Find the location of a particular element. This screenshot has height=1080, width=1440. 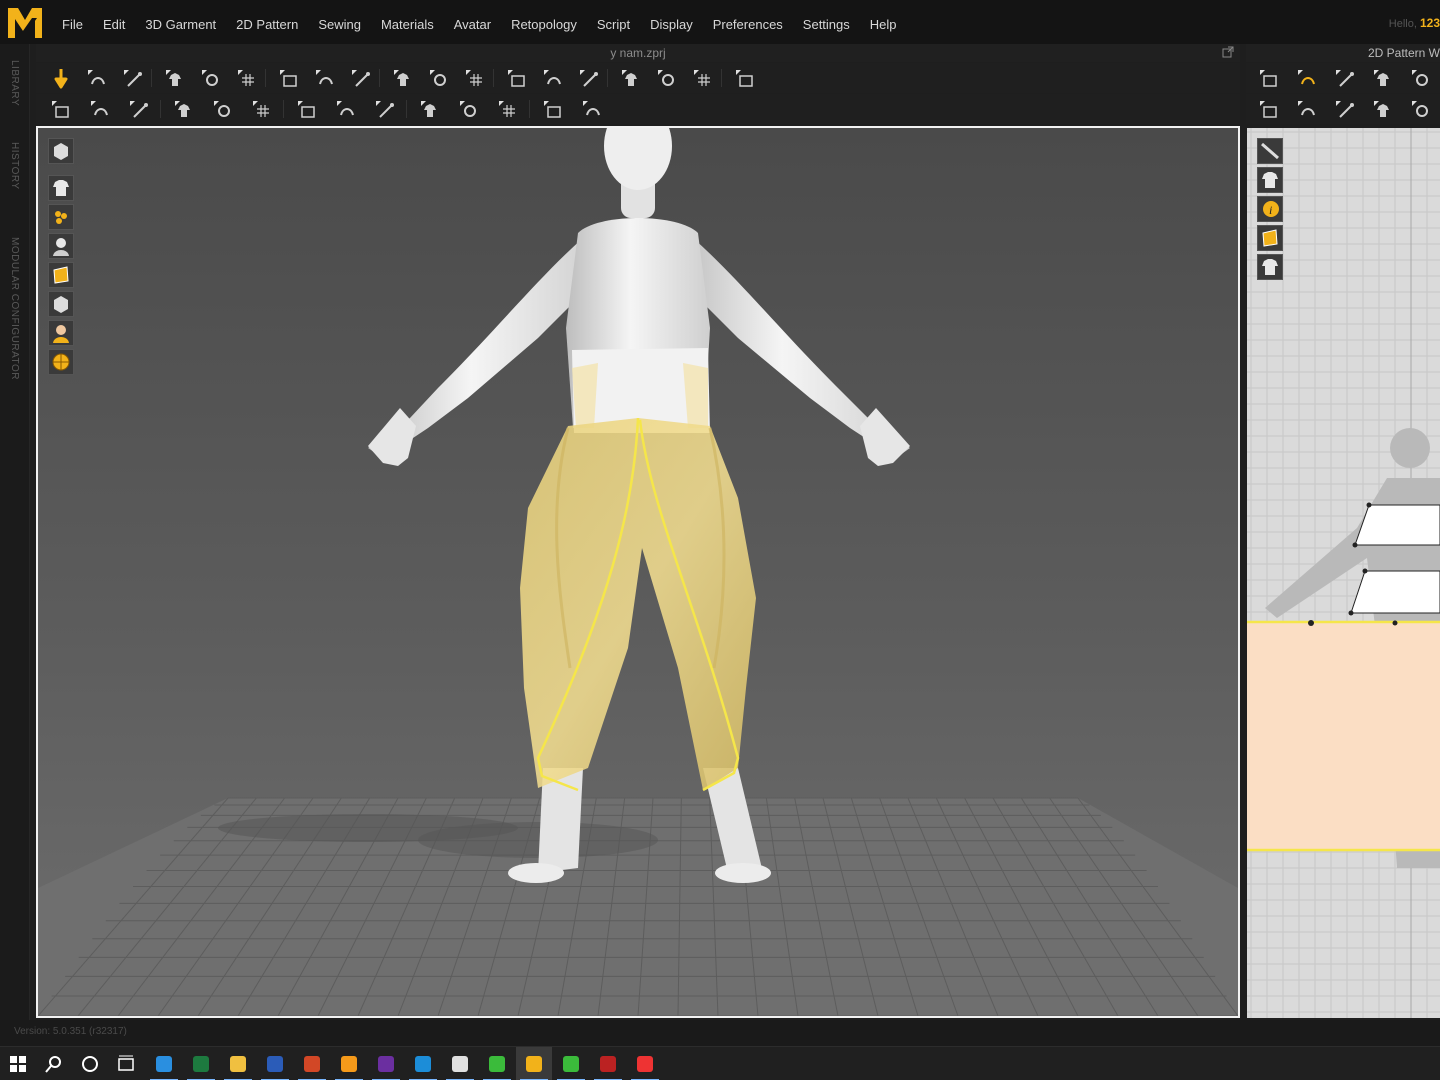

check-sewing-icon is located at coordinates (1383, 109).